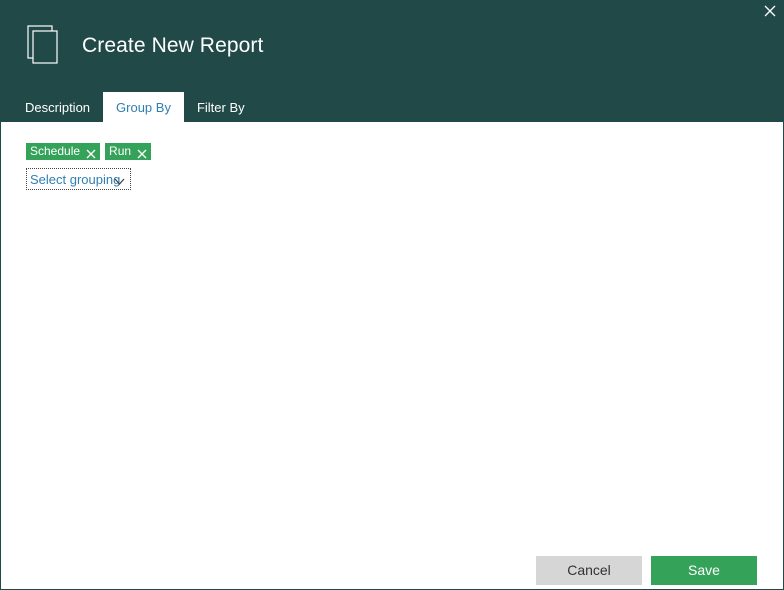  I want to click on group-chip-schedule: Schedule, so click(63, 151).